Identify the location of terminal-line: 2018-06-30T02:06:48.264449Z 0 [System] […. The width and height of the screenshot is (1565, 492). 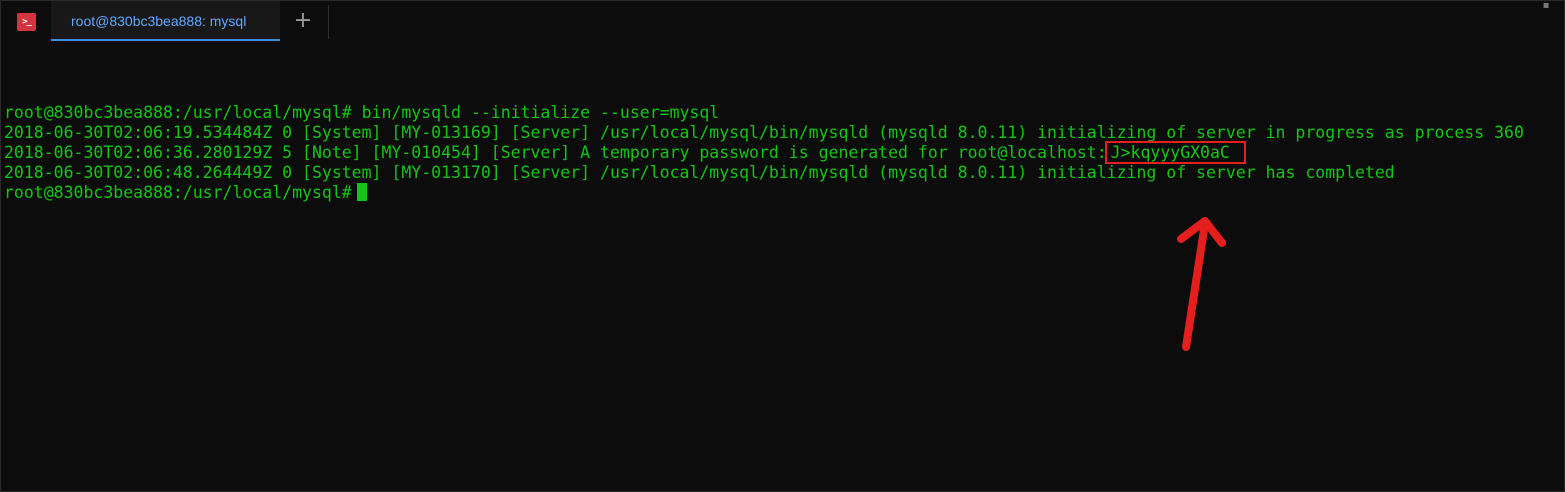
(699, 172).